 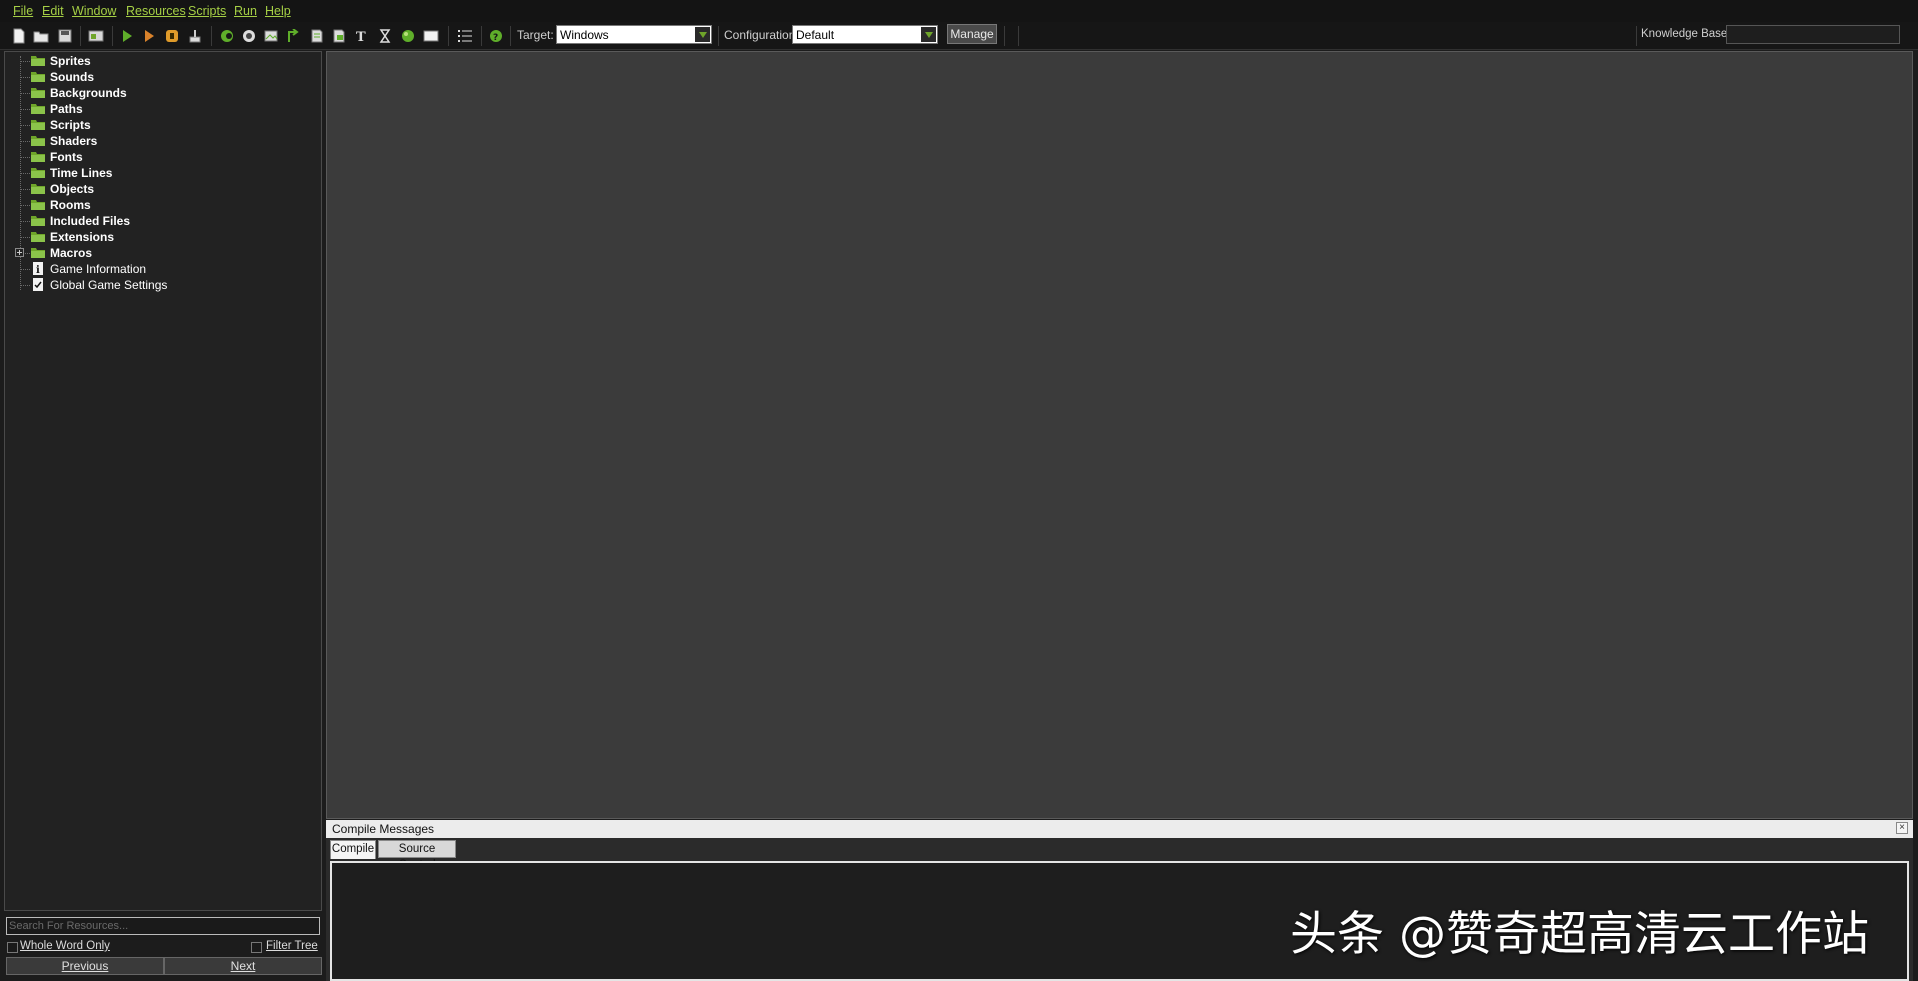 I want to click on tree-folder-label: Sprites, so click(x=70, y=61).